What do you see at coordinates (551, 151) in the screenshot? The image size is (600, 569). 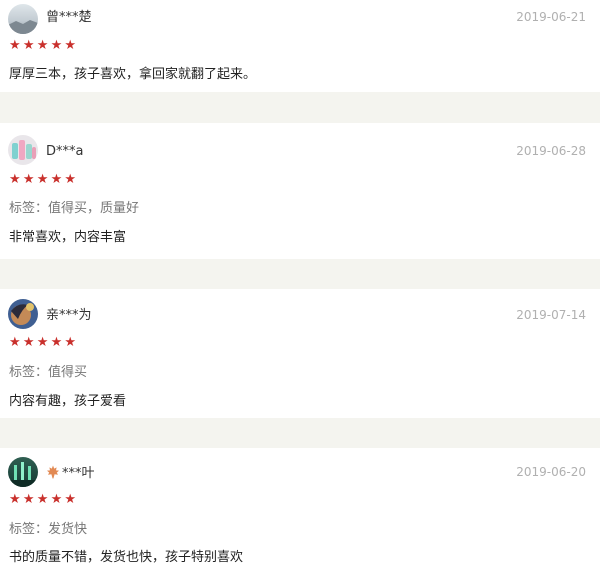 I see `review-date: 2019-06-28` at bounding box center [551, 151].